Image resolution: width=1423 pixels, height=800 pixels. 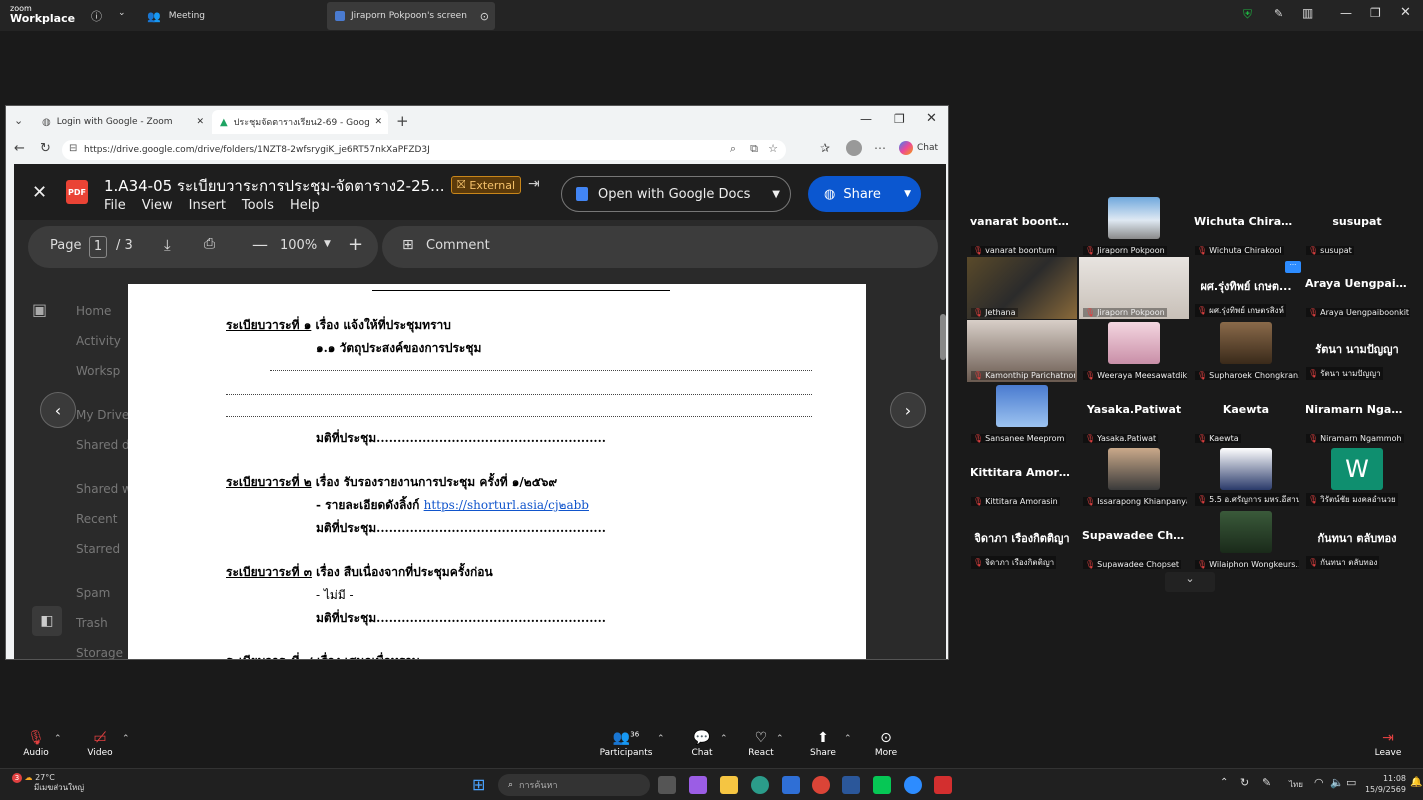 What do you see at coordinates (626, 744) in the screenshot?
I see `participants-button: 👥36 Participants` at bounding box center [626, 744].